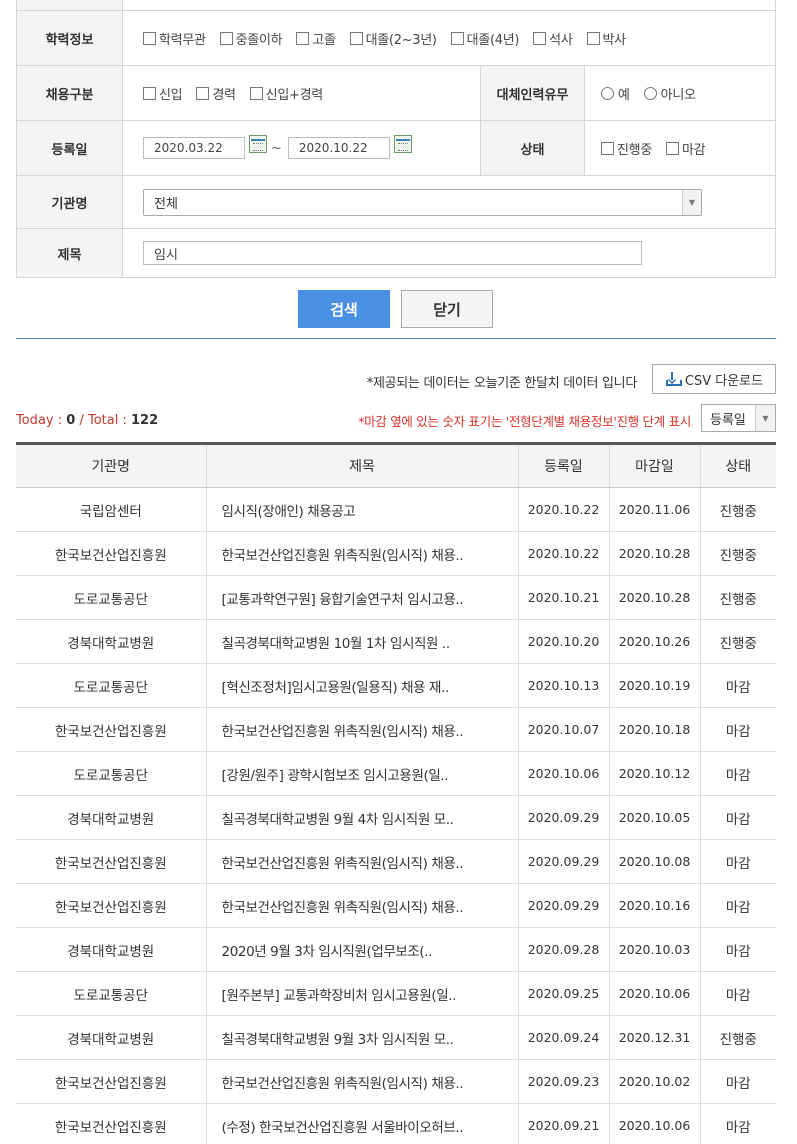 This screenshot has height=1144, width=797. What do you see at coordinates (553, 38) in the screenshot?
I see `education-option-master: 석사` at bounding box center [553, 38].